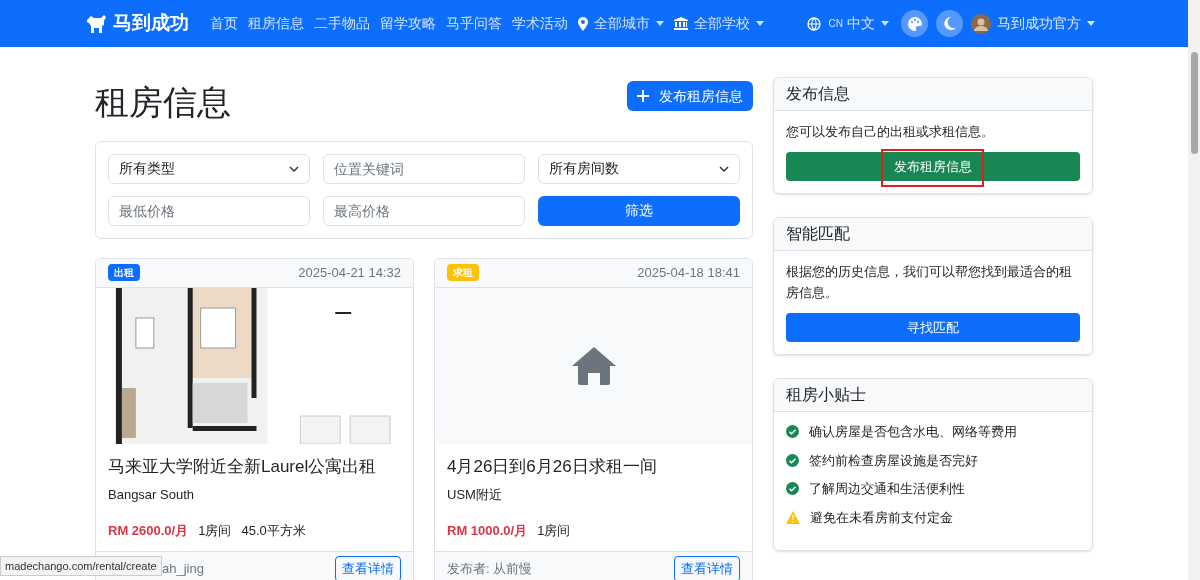 The width and height of the screenshot is (1200, 580). Describe the element at coordinates (254, 466) in the screenshot. I see `listing-title: 马来亚大学附近全新Laurel公寓出租` at that location.